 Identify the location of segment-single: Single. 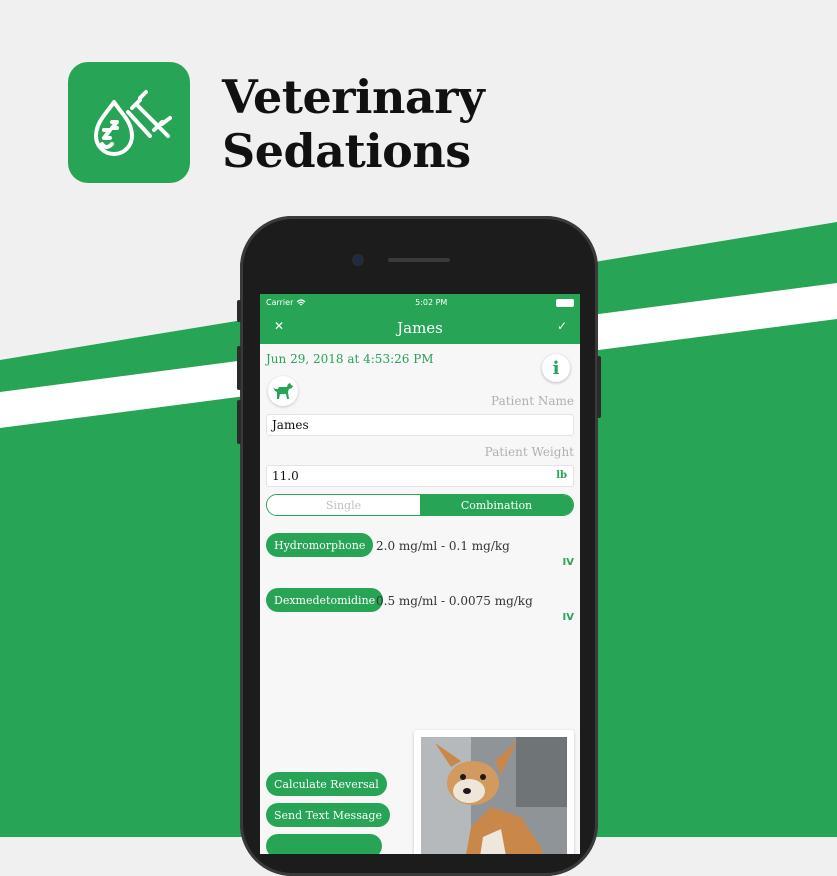
(343, 505).